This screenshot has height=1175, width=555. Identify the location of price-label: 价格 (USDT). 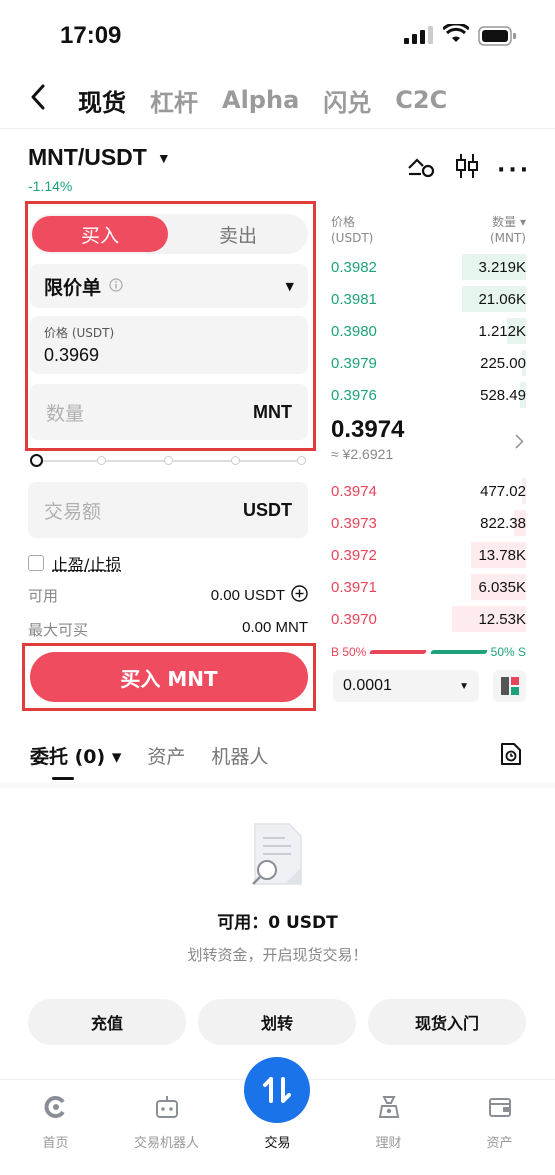
(79, 333).